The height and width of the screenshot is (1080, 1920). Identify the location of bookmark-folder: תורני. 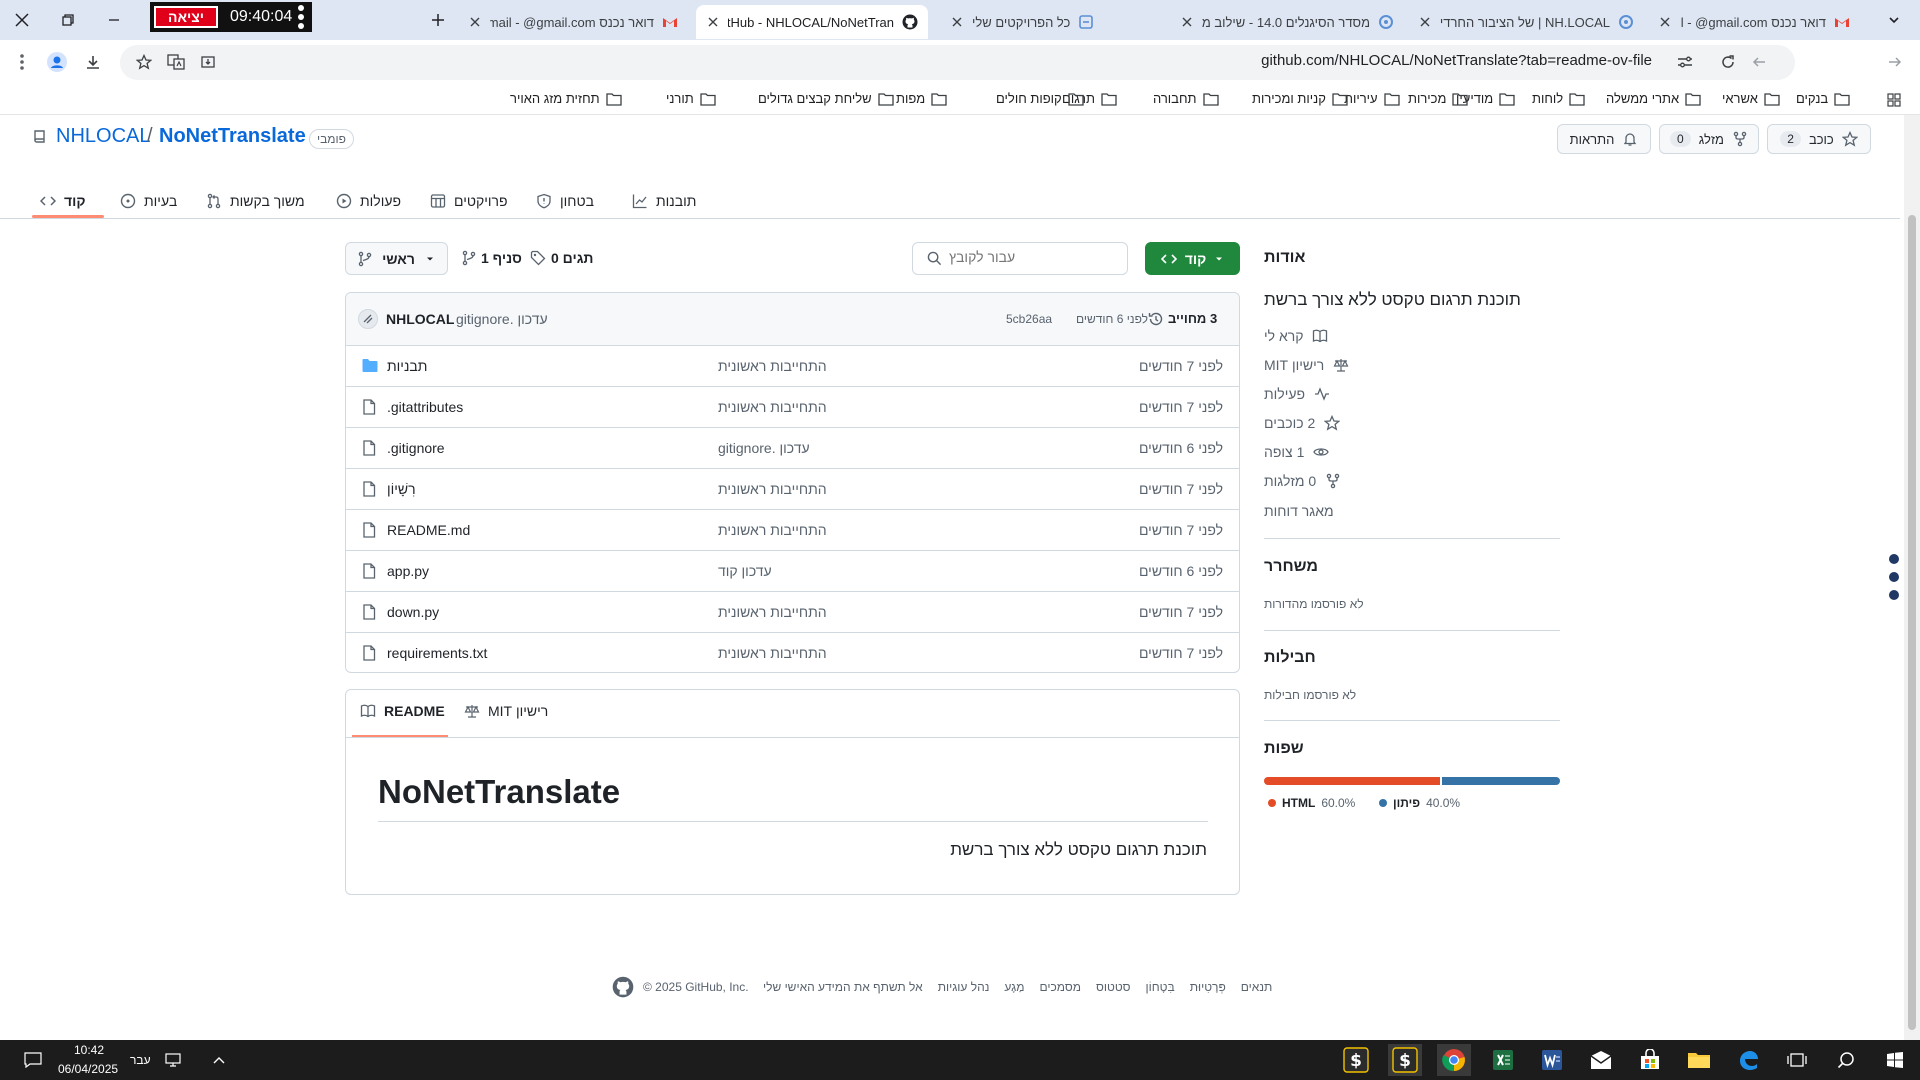
(691, 98).